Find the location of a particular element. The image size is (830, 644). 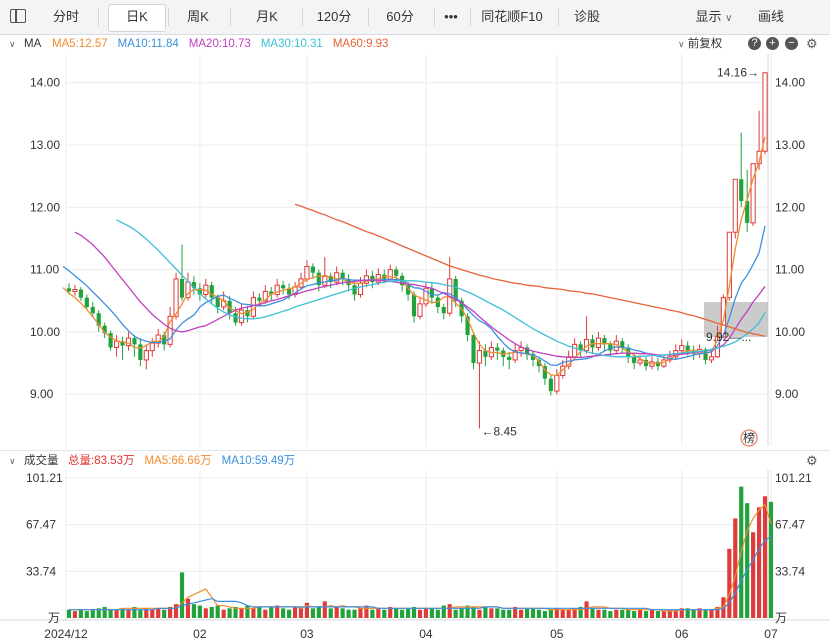

ma-legend-item-4: MA60:9.93 is located at coordinates (360, 44).